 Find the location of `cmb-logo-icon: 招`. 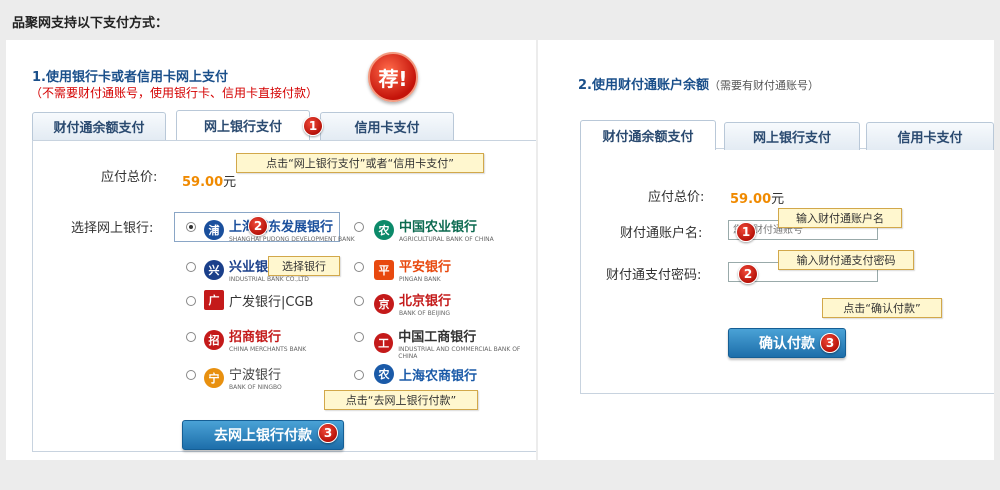

cmb-logo-icon: 招 is located at coordinates (214, 339).